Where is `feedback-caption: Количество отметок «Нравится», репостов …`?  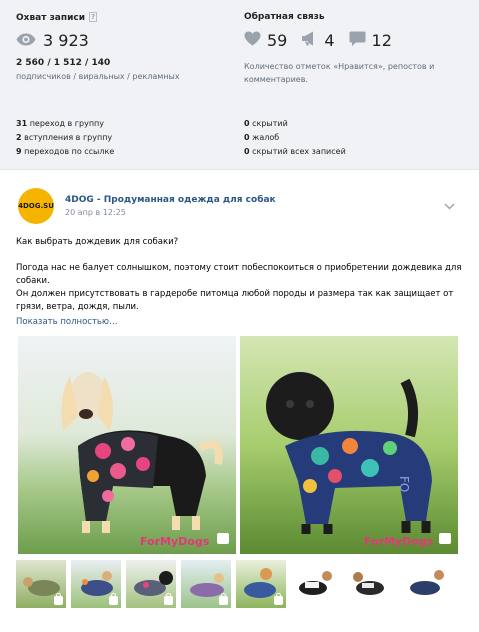
feedback-caption: Количество отметок «Нравится», репостов … is located at coordinates (339, 73).